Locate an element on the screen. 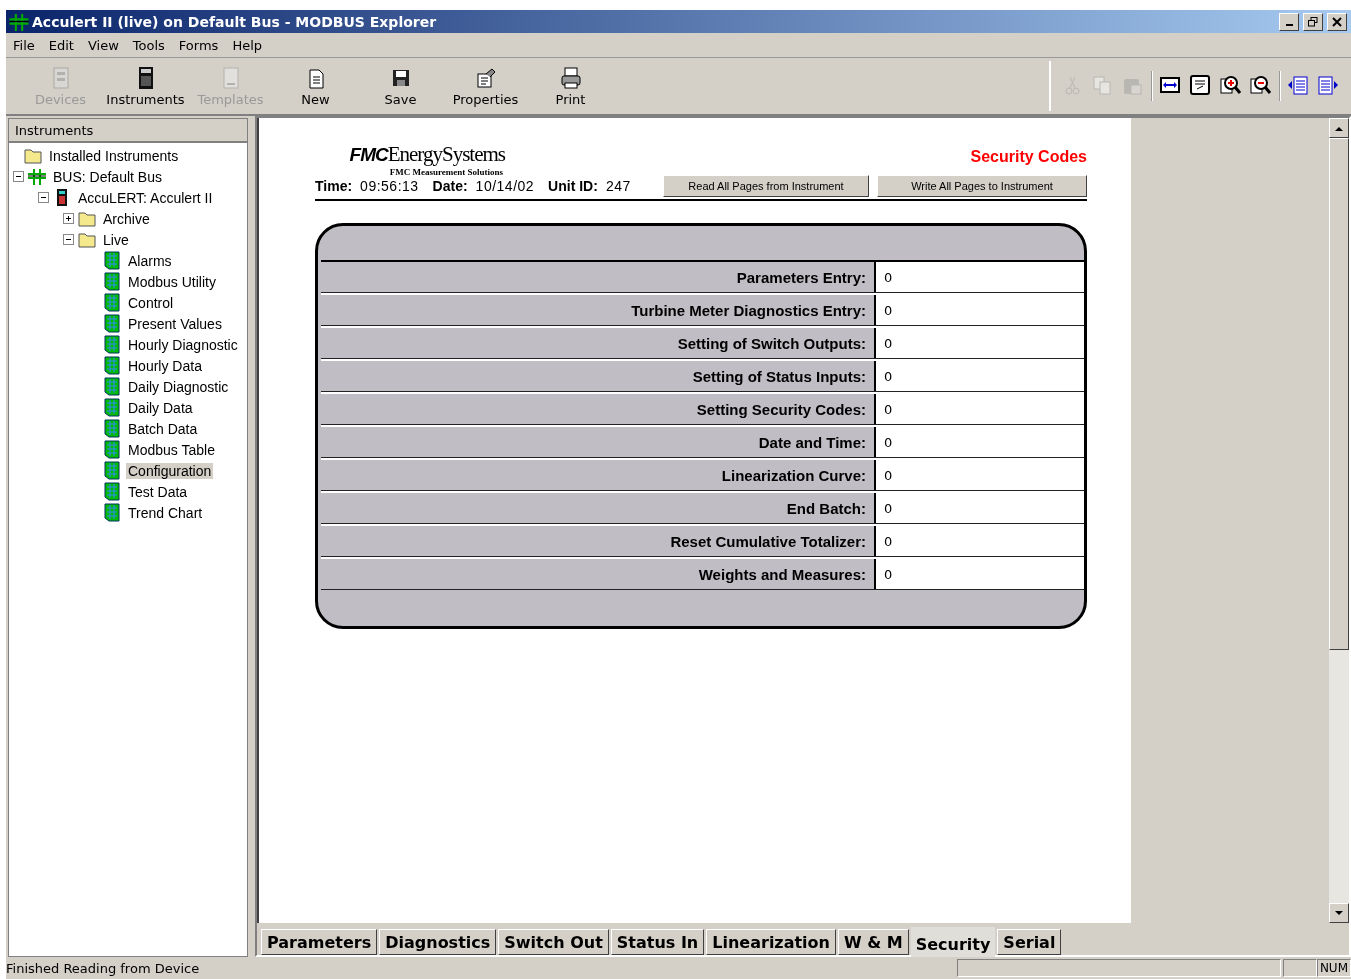 This screenshot has width=1351, height=979. tree-item: Daily Data is located at coordinates (160, 407).